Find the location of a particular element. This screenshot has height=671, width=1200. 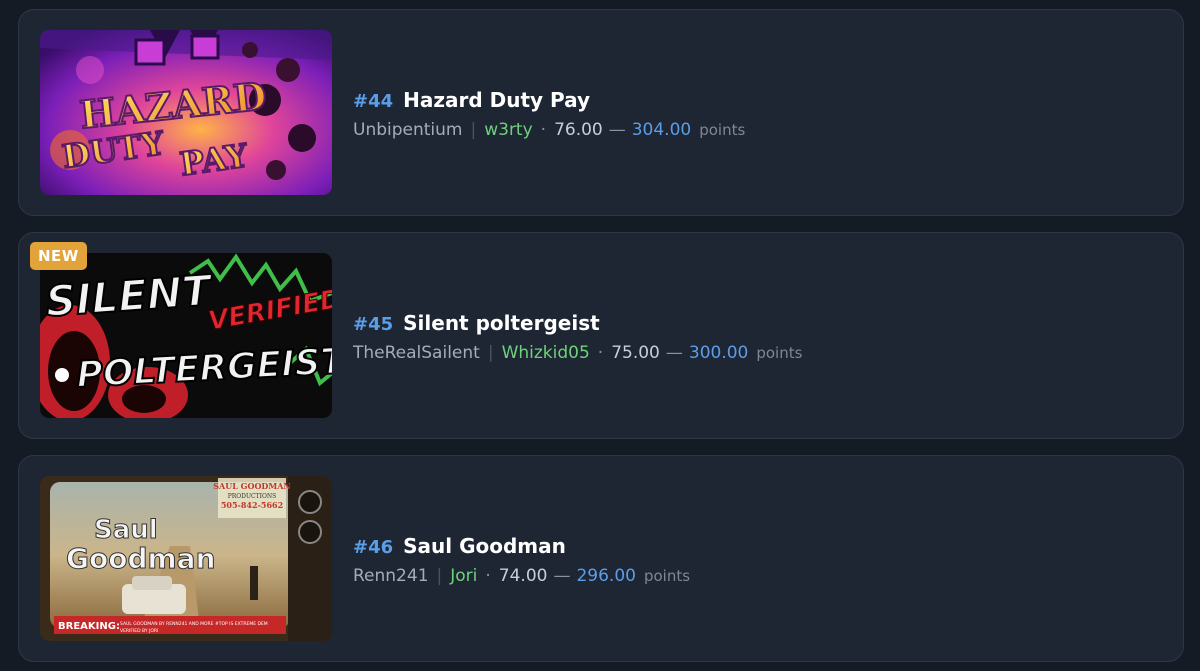

thumb-sign-line-2: PRODUCTIONS is located at coordinates (252, 496).